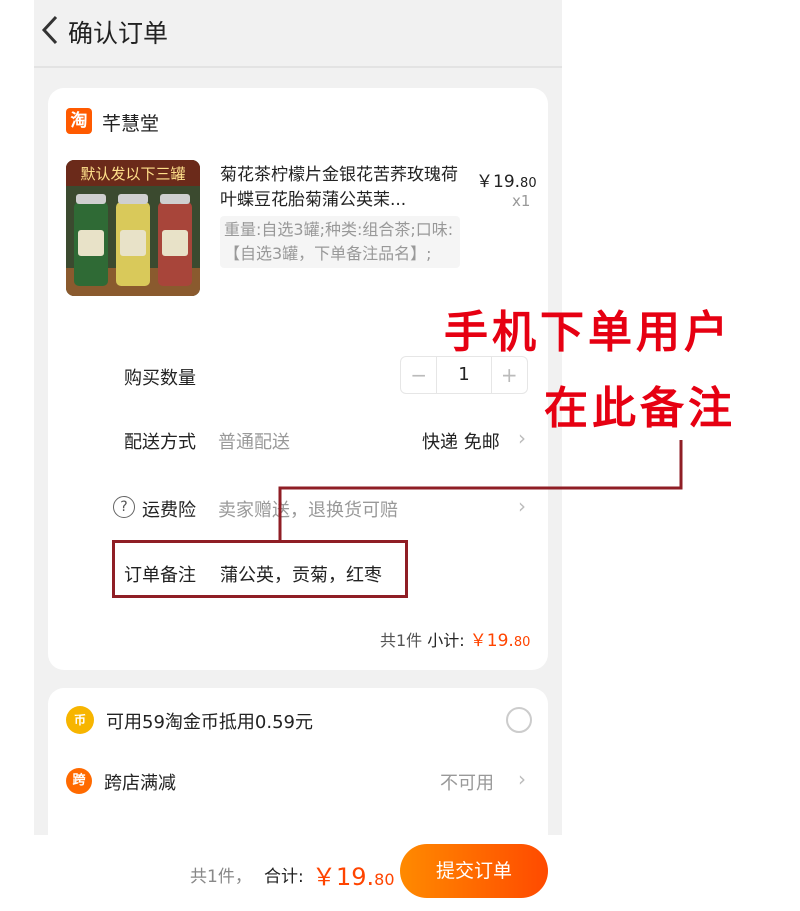 This screenshot has width=800, height=911. Describe the element at coordinates (298, 34) in the screenshot. I see `header: 确认订单` at that location.